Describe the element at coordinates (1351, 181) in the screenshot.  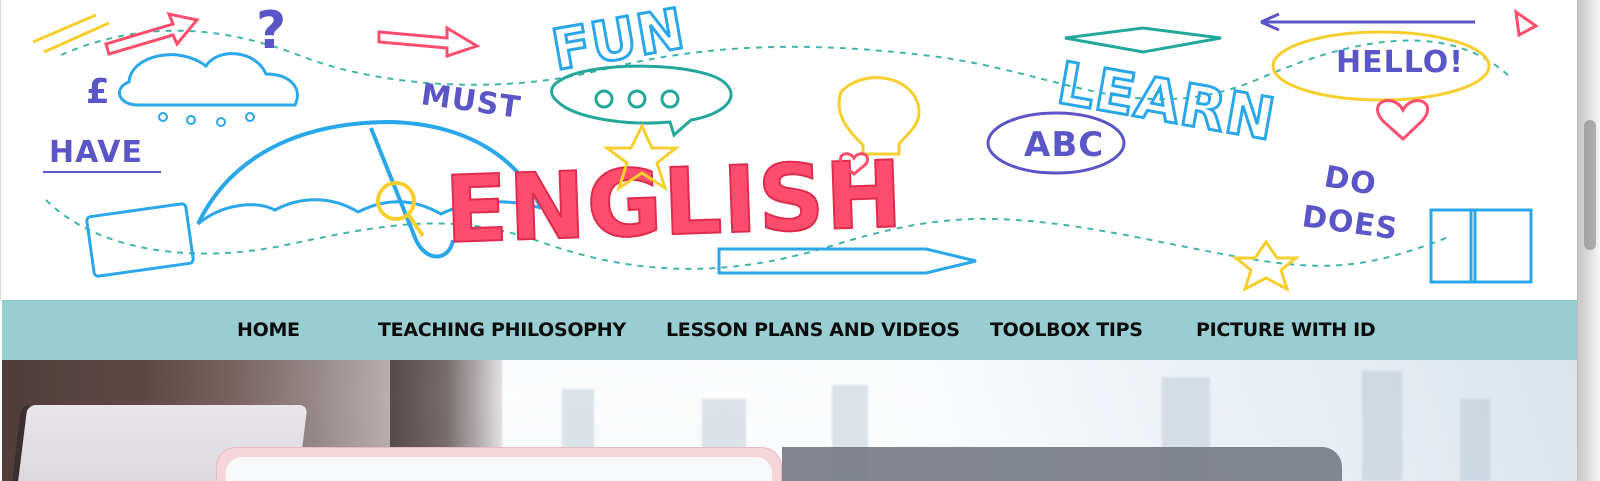
I see `word-do: DO` at that location.